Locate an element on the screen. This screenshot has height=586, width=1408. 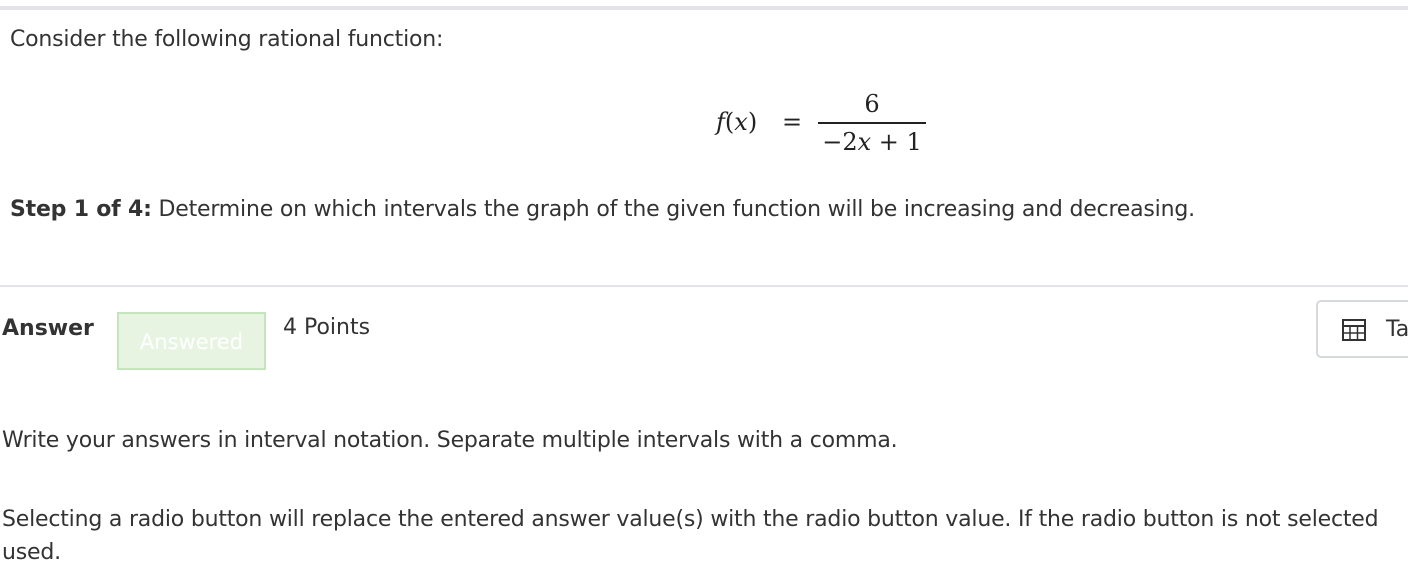
fraction-numerator: 6 is located at coordinates (872, 104).